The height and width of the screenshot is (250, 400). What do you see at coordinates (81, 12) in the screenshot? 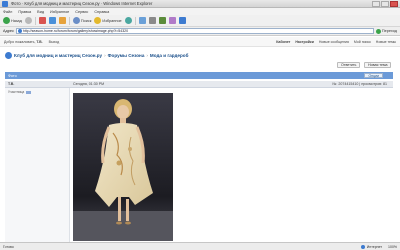
I see `menu-item-tools: Сервис` at bounding box center [81, 12].